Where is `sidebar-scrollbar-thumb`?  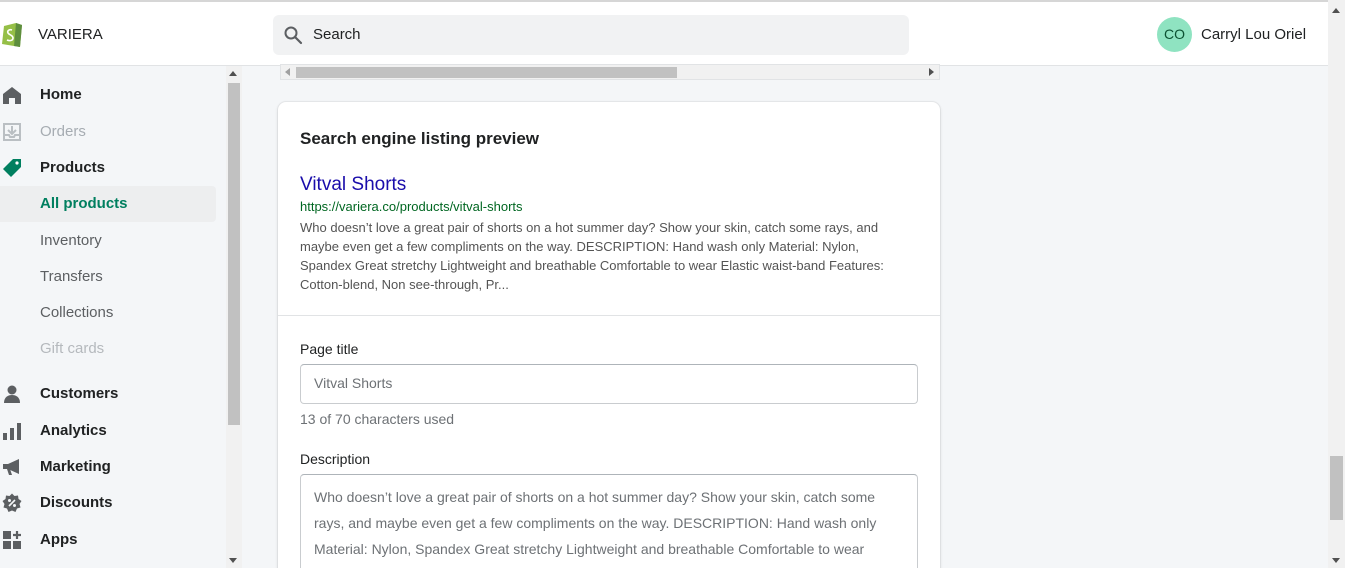
sidebar-scrollbar-thumb is located at coordinates (234, 254).